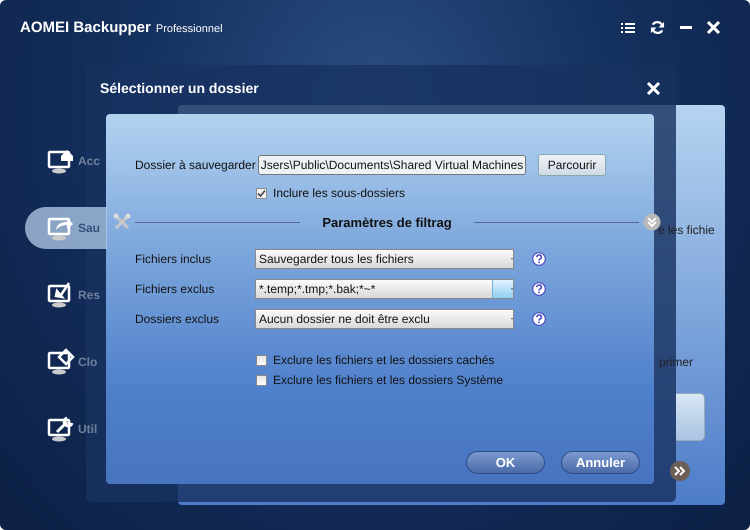 This screenshot has width=750, height=530. What do you see at coordinates (455, 380) in the screenshot?
I see `checkbox-option: Exclure les fichiers et les dossiers Système` at bounding box center [455, 380].